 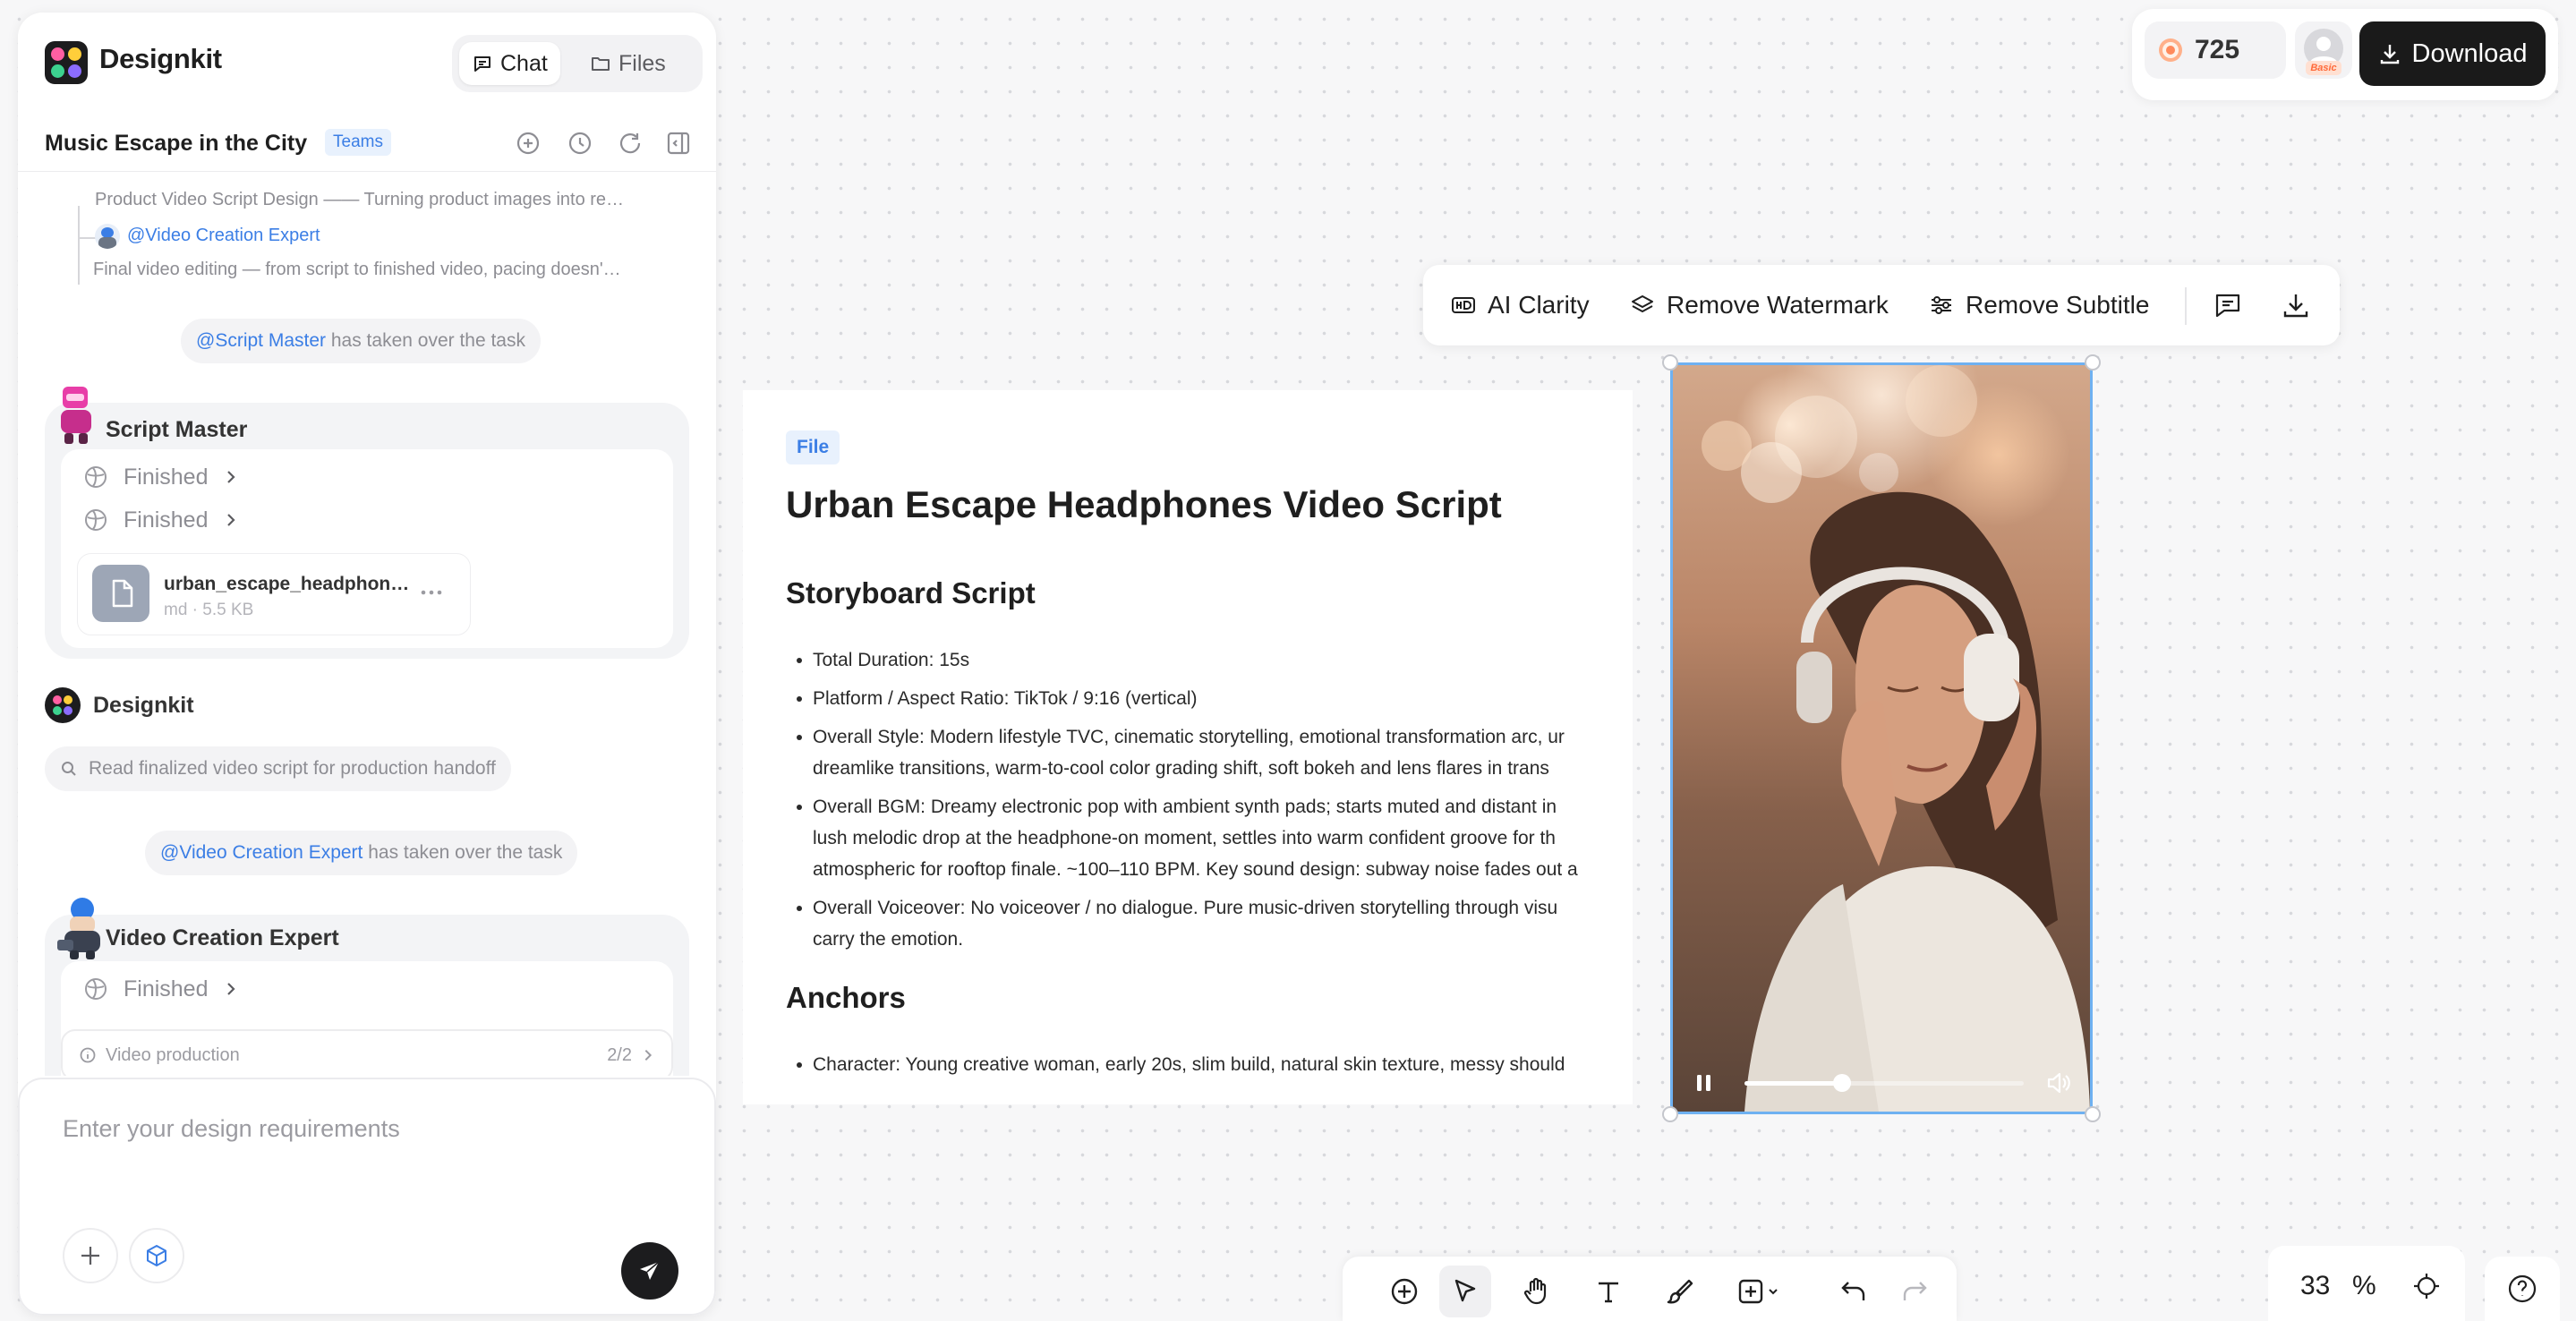 I want to click on takeover-text: has taken over the task, so click(x=465, y=852).